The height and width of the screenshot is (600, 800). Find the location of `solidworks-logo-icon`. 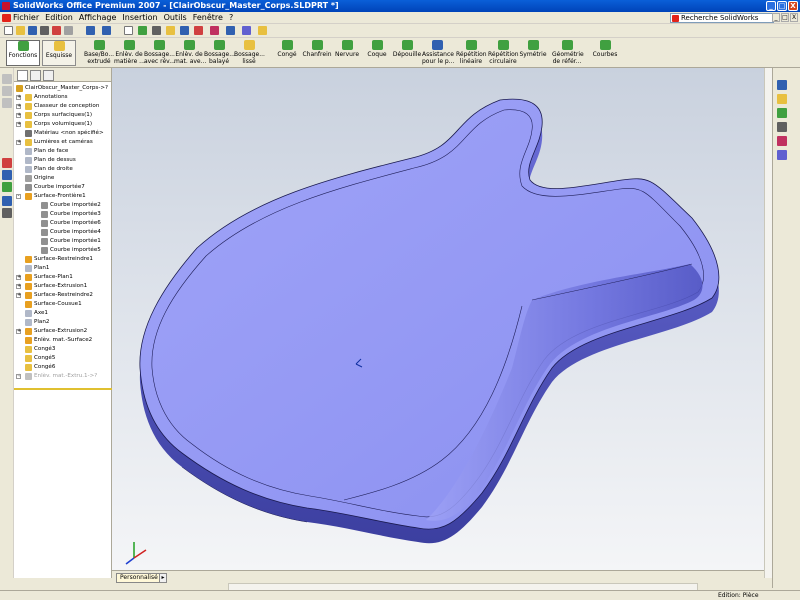

solidworks-logo-icon is located at coordinates (6, 18).